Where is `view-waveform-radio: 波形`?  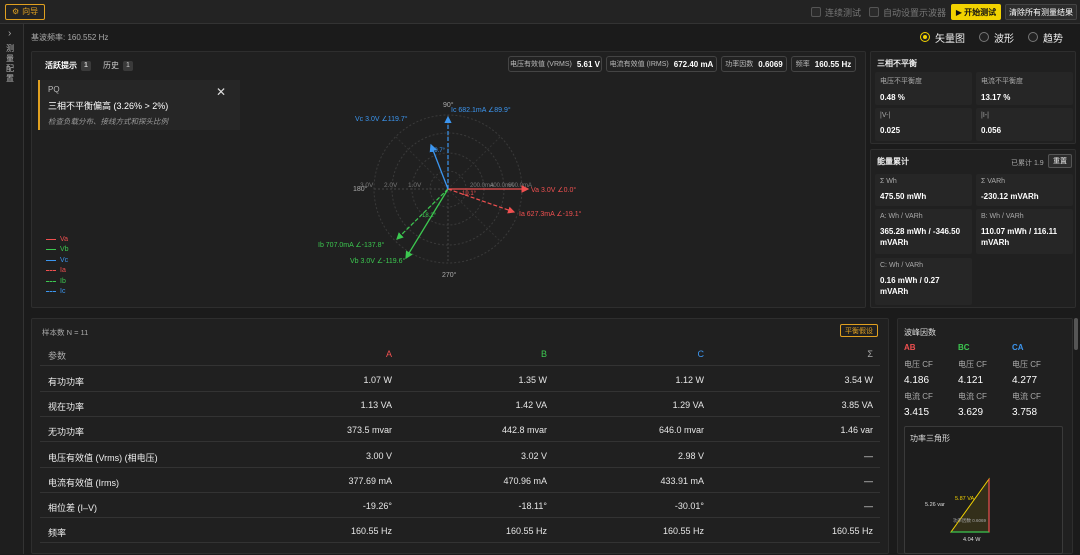 view-waveform-radio: 波形 is located at coordinates (996, 38).